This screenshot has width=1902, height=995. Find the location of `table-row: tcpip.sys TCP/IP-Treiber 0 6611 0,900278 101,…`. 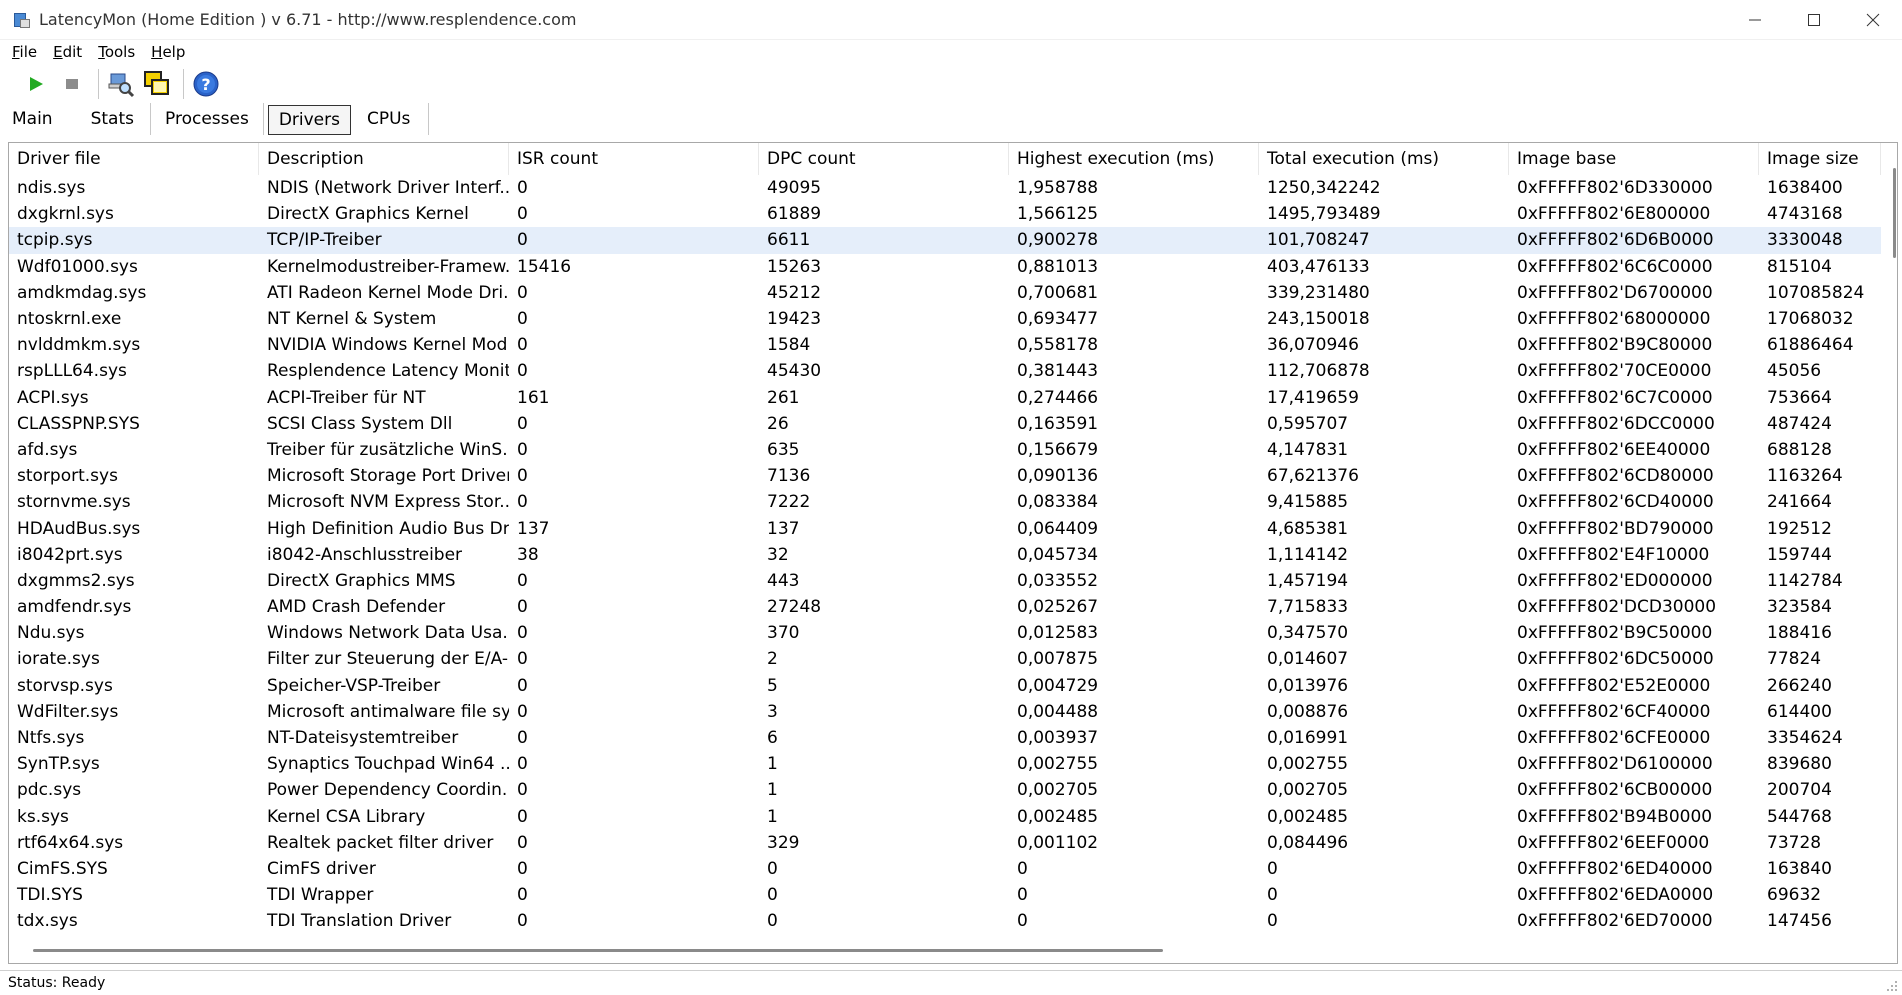

table-row: tcpip.sys TCP/IP-Treiber 0 6611 0,900278 101,… is located at coordinates (945, 240).